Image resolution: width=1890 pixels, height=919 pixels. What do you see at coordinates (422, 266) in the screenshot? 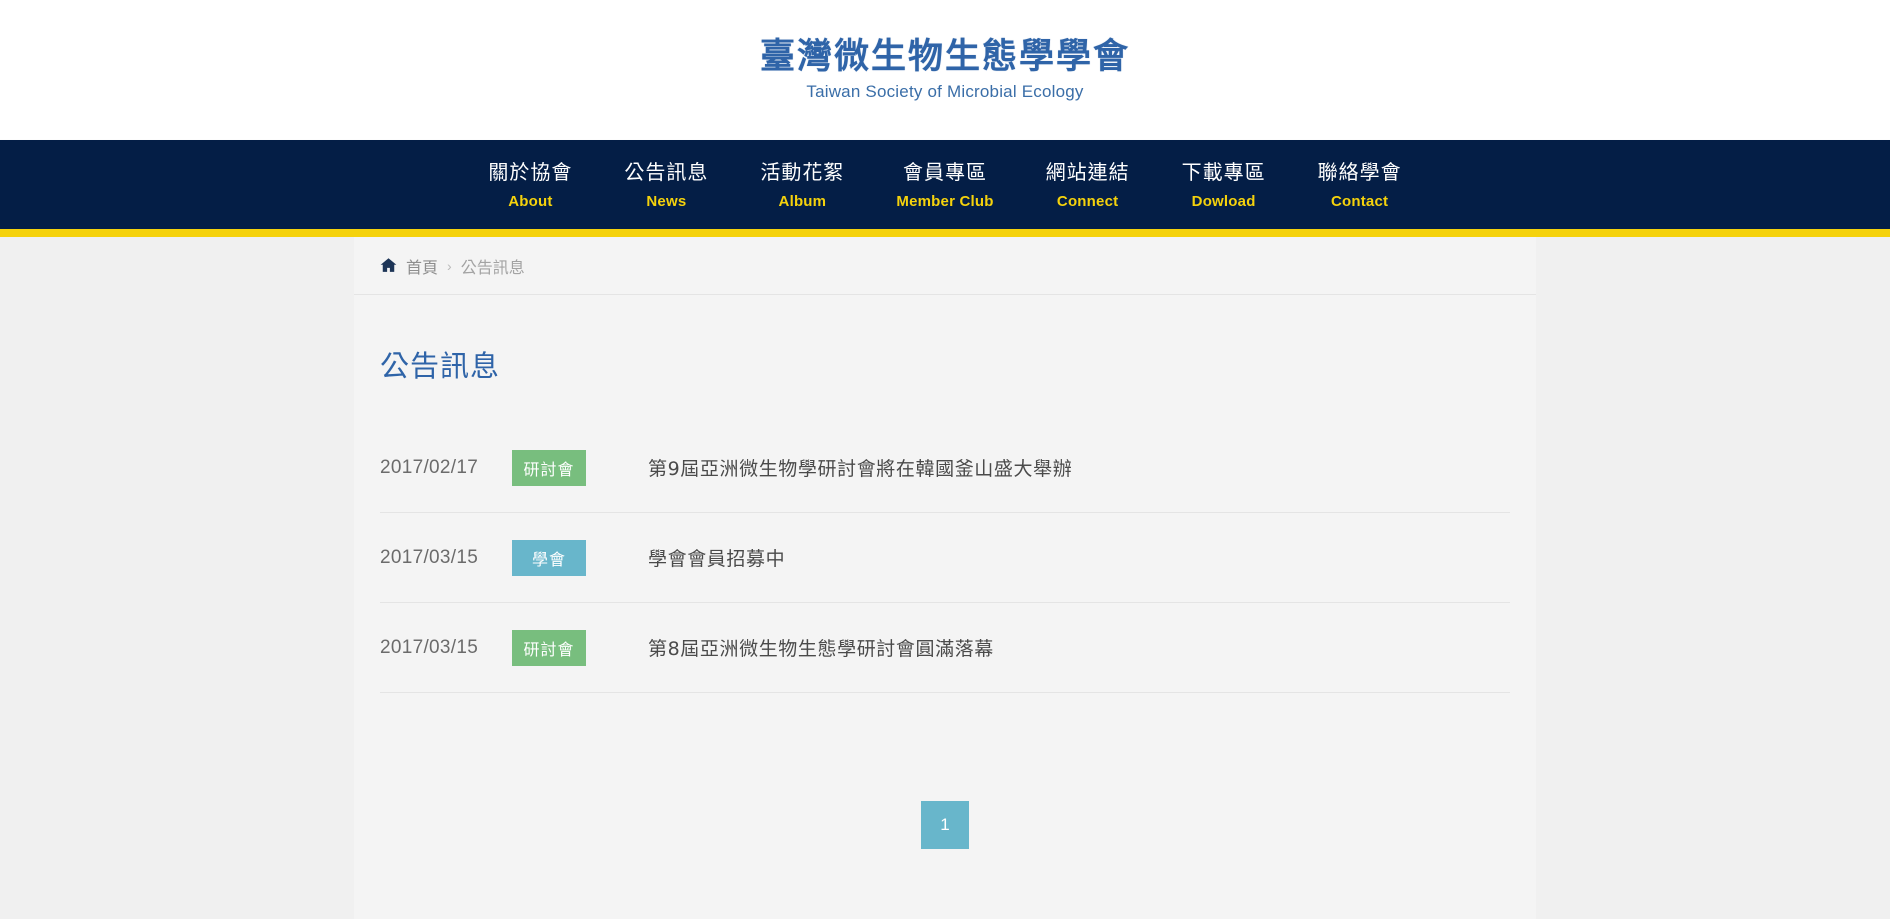
I see `breadcrumb-home-link: 首頁` at bounding box center [422, 266].